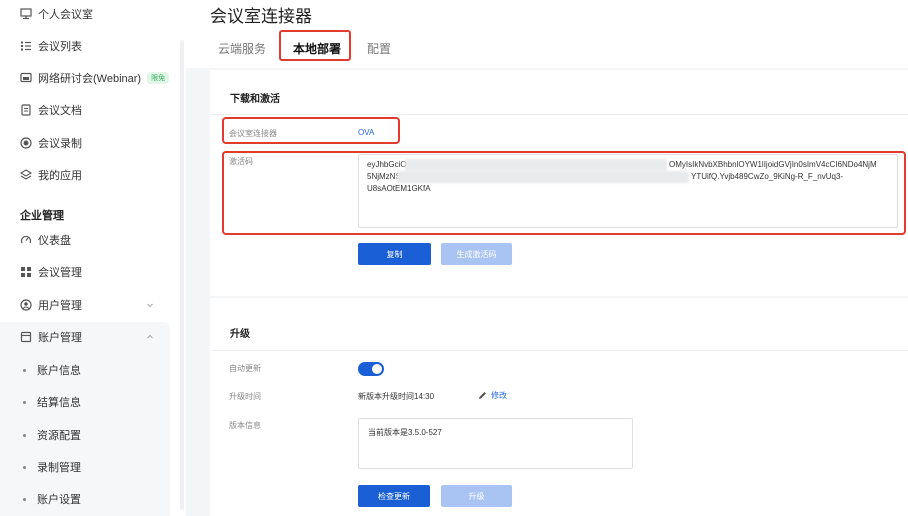 The width and height of the screenshot is (908, 516). What do you see at coordinates (396, 396) in the screenshot?
I see `upgrade-time-value: 新版本升级时间14:30` at bounding box center [396, 396].